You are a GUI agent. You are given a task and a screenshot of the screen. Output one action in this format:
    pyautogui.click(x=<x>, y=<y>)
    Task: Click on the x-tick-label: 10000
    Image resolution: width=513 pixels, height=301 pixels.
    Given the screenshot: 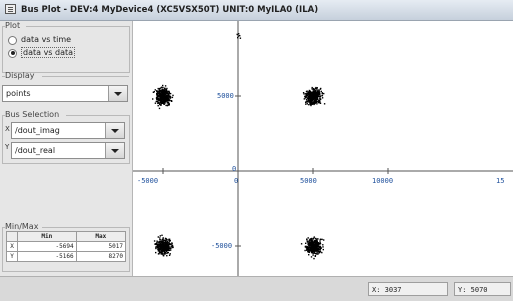 What is the action you would take?
    pyautogui.click(x=383, y=181)
    